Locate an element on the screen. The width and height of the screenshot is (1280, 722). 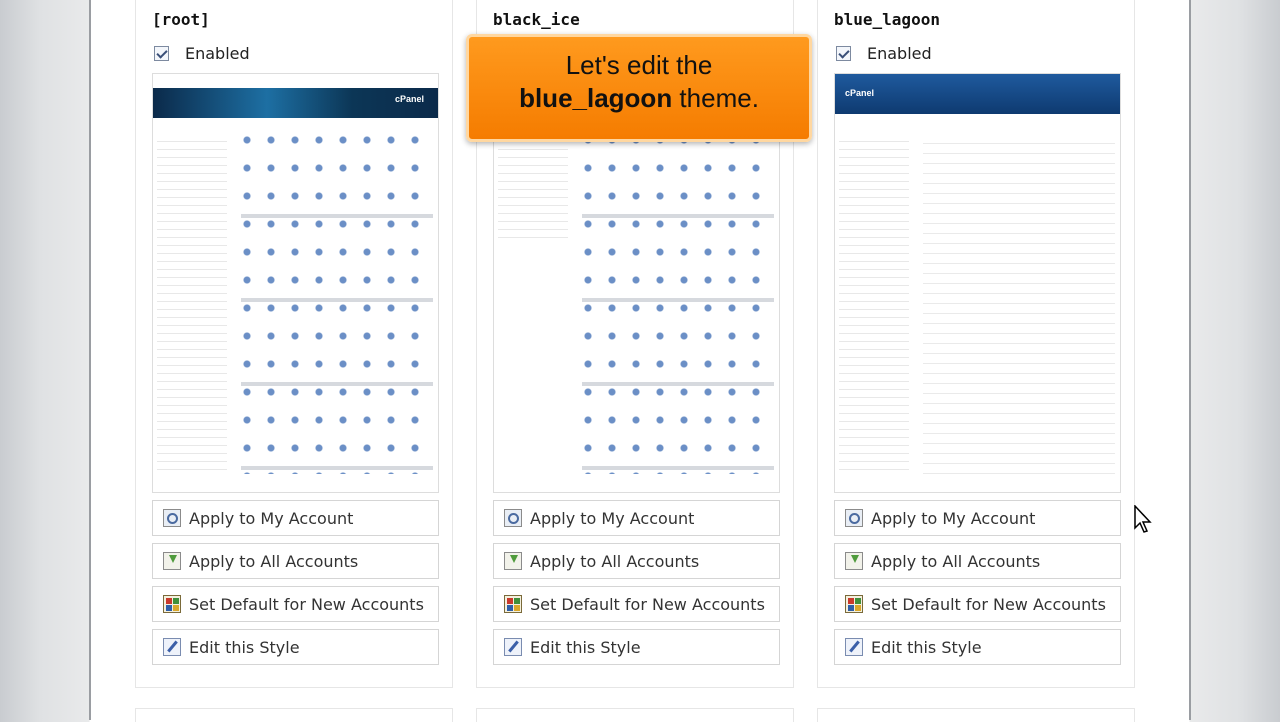
theme-name: black_ice is located at coordinates (536, 19).